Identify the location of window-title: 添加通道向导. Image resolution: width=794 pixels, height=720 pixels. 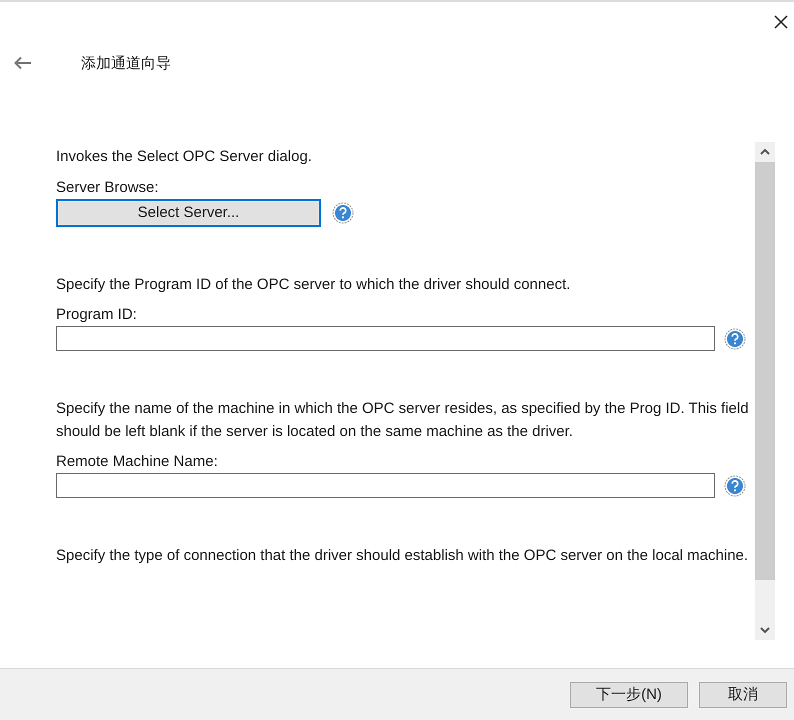
(126, 63).